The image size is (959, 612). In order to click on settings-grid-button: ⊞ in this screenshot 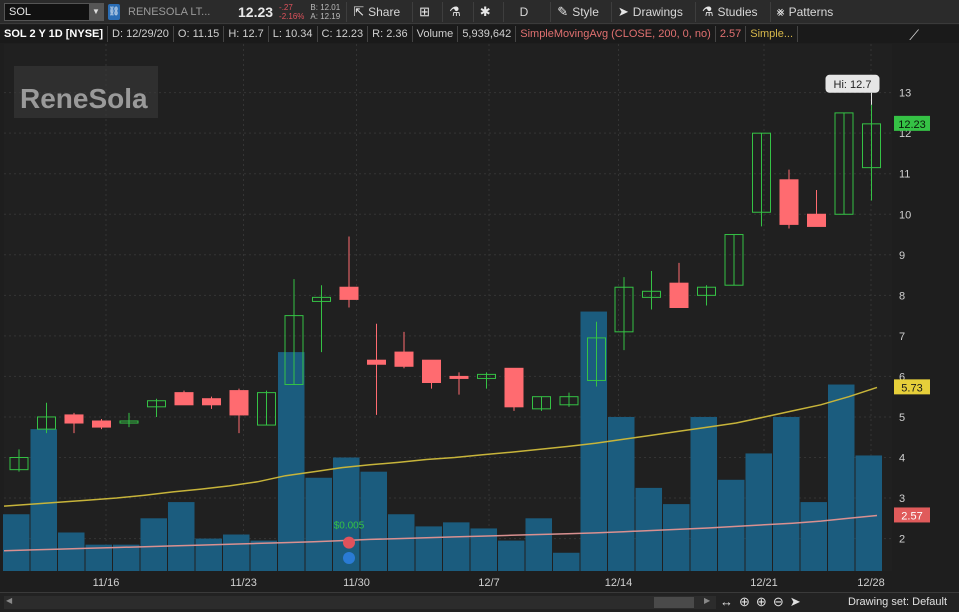, I will do `click(424, 11)`.